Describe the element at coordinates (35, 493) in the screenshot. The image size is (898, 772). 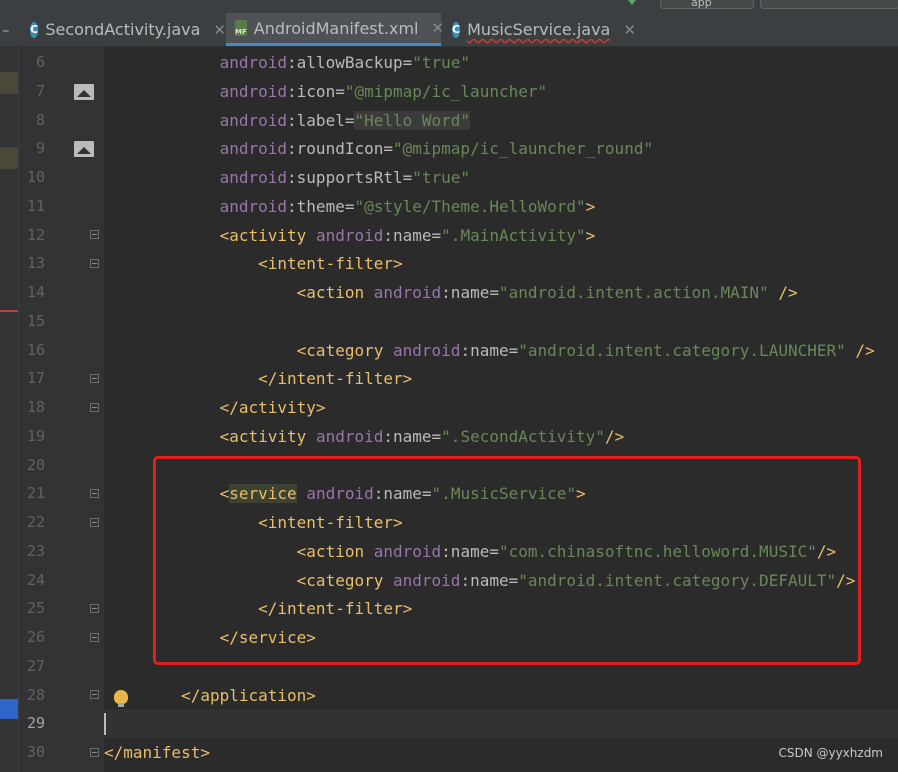
I see `line-number: 21` at that location.